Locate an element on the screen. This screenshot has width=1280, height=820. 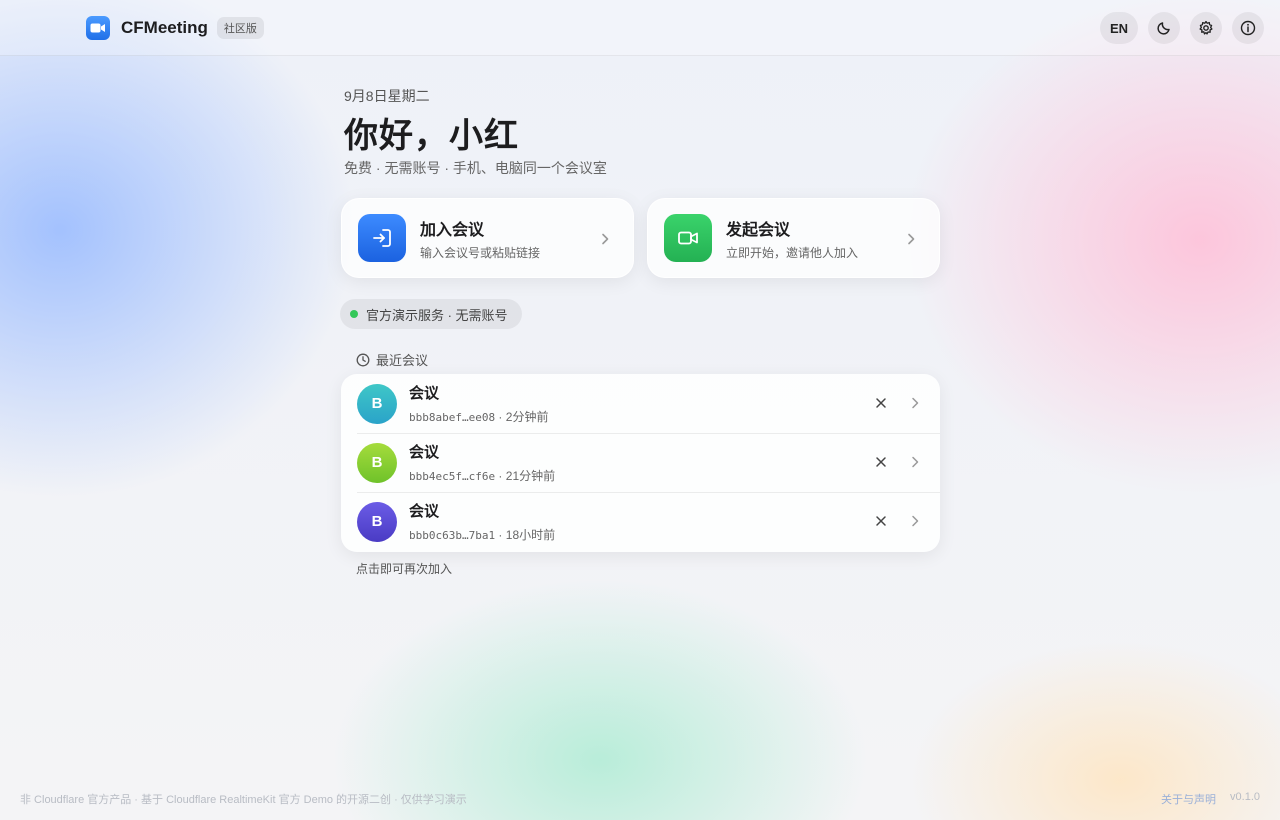
meeting-id: bbb8abef…ee08 is located at coordinates (452, 417).